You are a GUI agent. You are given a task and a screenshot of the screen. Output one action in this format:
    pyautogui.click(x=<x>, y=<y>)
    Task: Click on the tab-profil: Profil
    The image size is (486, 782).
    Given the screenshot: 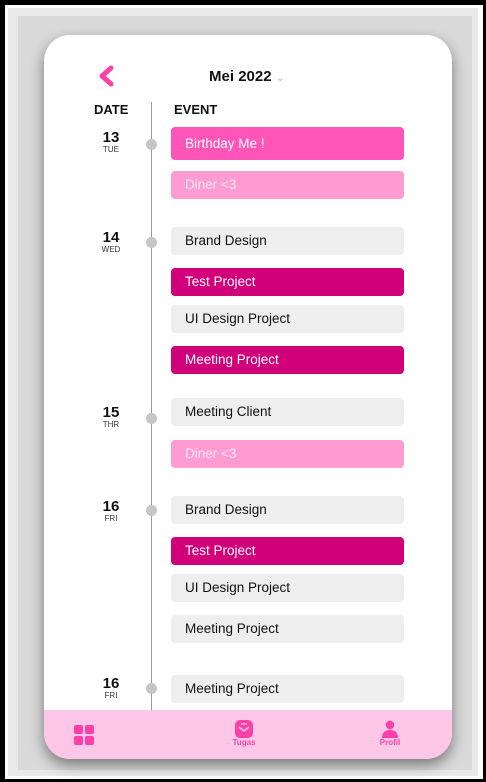 What is the action you would take?
    pyautogui.click(x=390, y=733)
    